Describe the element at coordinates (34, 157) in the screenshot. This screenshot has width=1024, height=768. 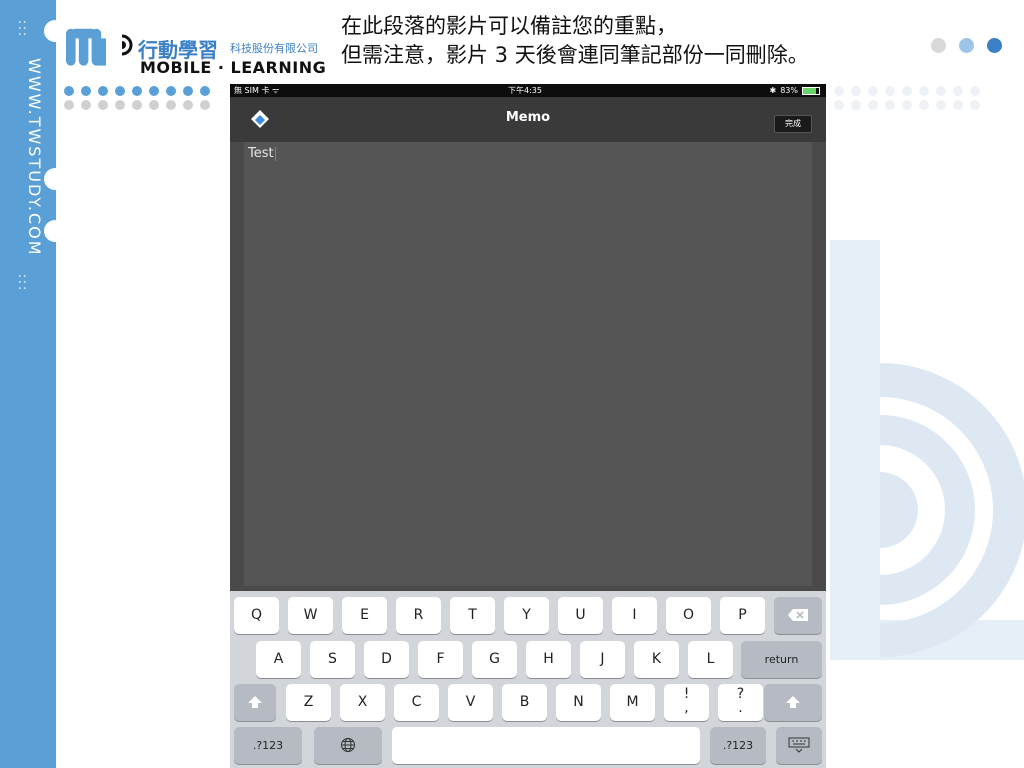
I see `site-url: WWW.TWSTUDY.COM` at that location.